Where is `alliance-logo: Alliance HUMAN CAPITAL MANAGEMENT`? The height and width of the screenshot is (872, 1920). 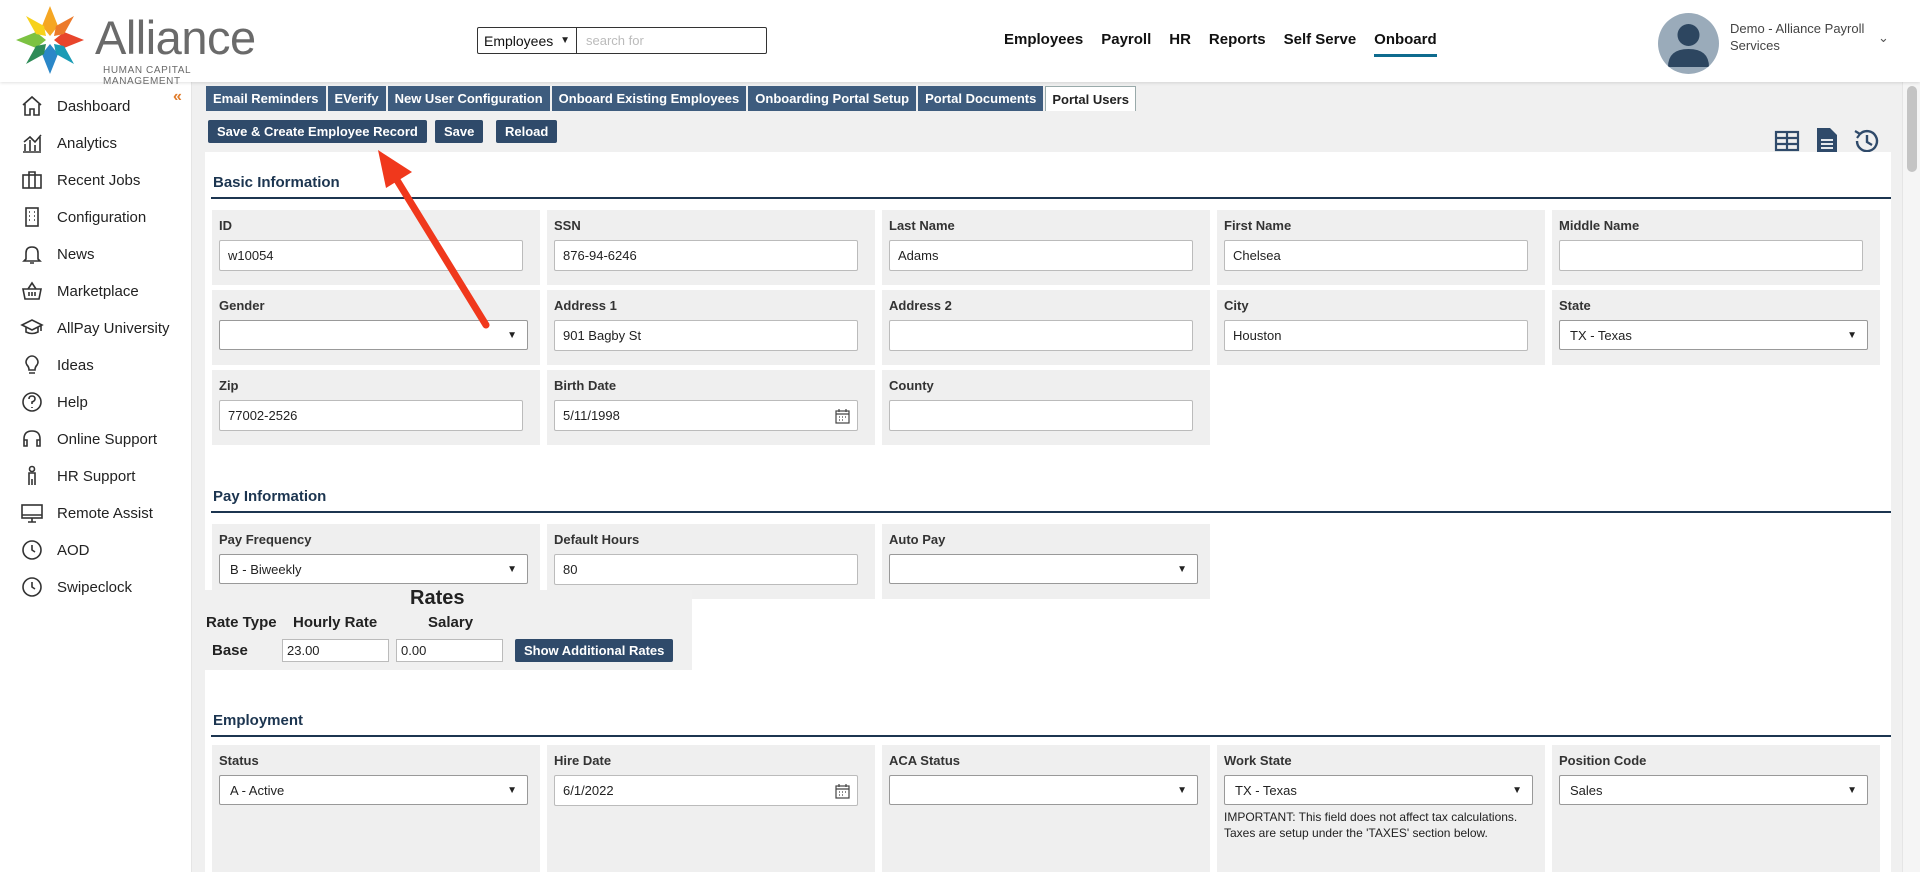 alliance-logo: Alliance HUMAN CAPITAL MANAGEMENT is located at coordinates (133, 44).